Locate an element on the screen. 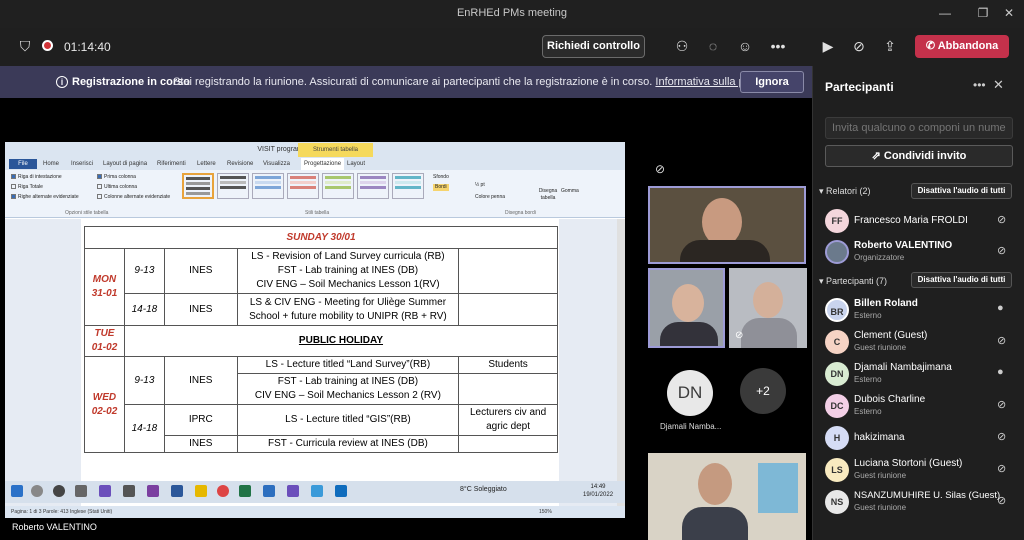 This screenshot has width=1024, height=540. windows-start-icon is located at coordinates (17, 491).